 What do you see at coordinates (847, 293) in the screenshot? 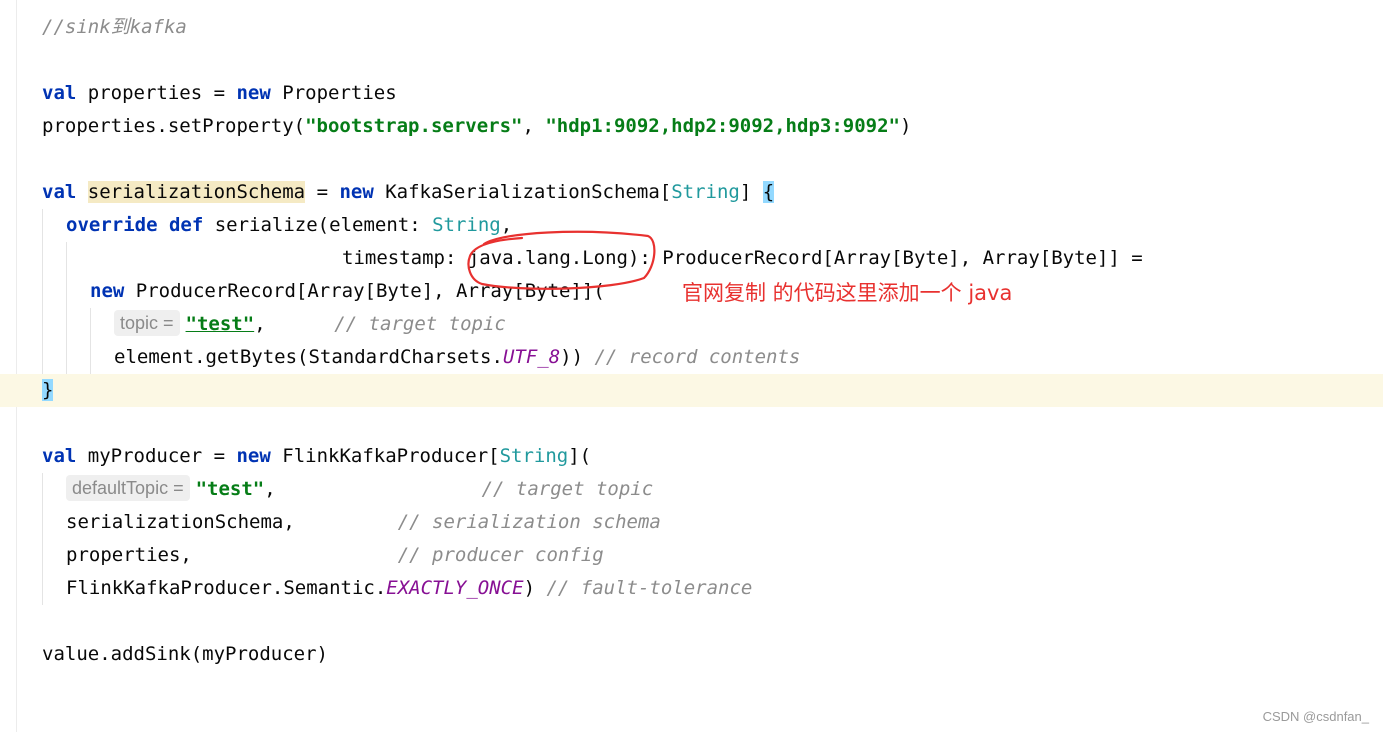
I see `red-annotation-text: 官网复制 的代码这里添加一个 java` at bounding box center [847, 293].